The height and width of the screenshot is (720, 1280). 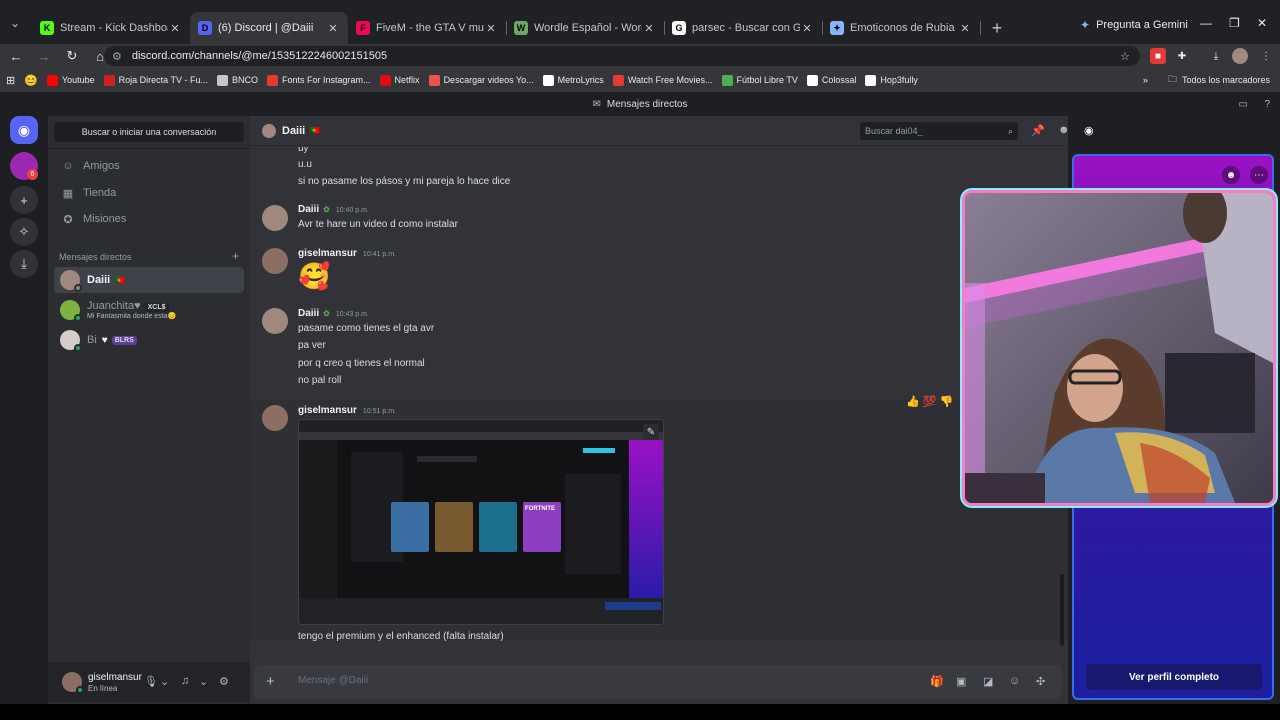 I want to click on chat-scrollbar, so click(x=1062, y=610).